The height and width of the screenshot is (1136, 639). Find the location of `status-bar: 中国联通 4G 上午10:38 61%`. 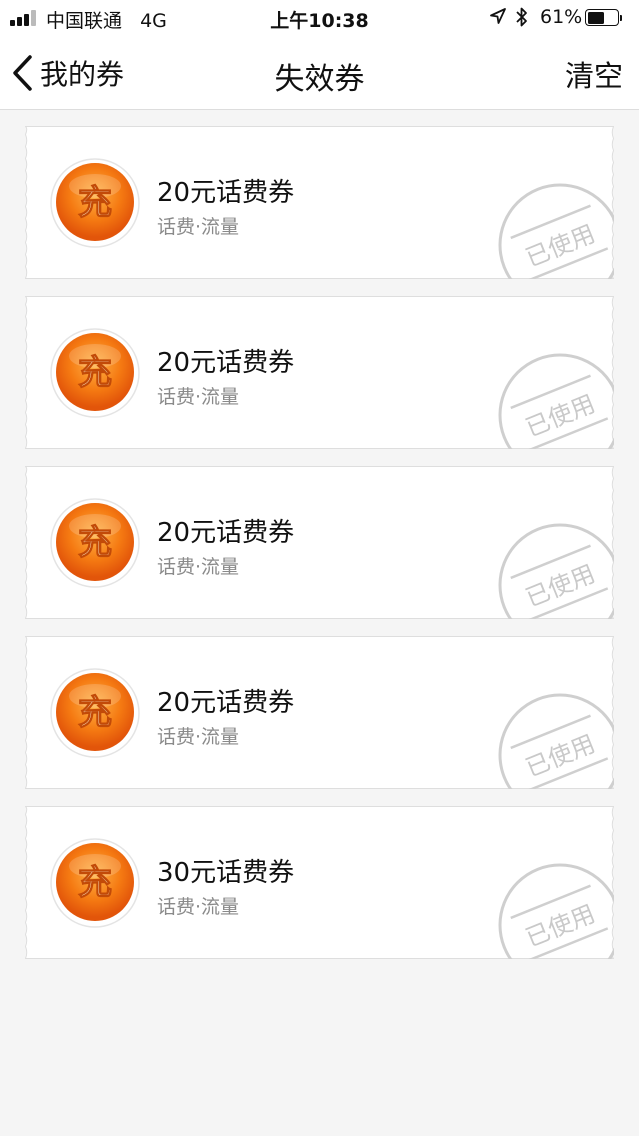

status-bar: 中国联通 4G 上午10:38 61% is located at coordinates (319, 18).